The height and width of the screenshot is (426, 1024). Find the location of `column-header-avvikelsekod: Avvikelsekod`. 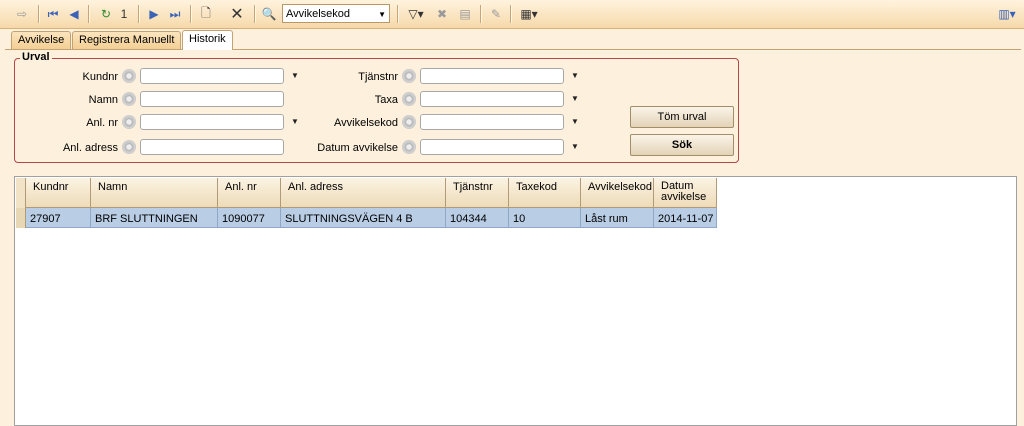

column-header-avvikelsekod: Avvikelsekod is located at coordinates (617, 193).